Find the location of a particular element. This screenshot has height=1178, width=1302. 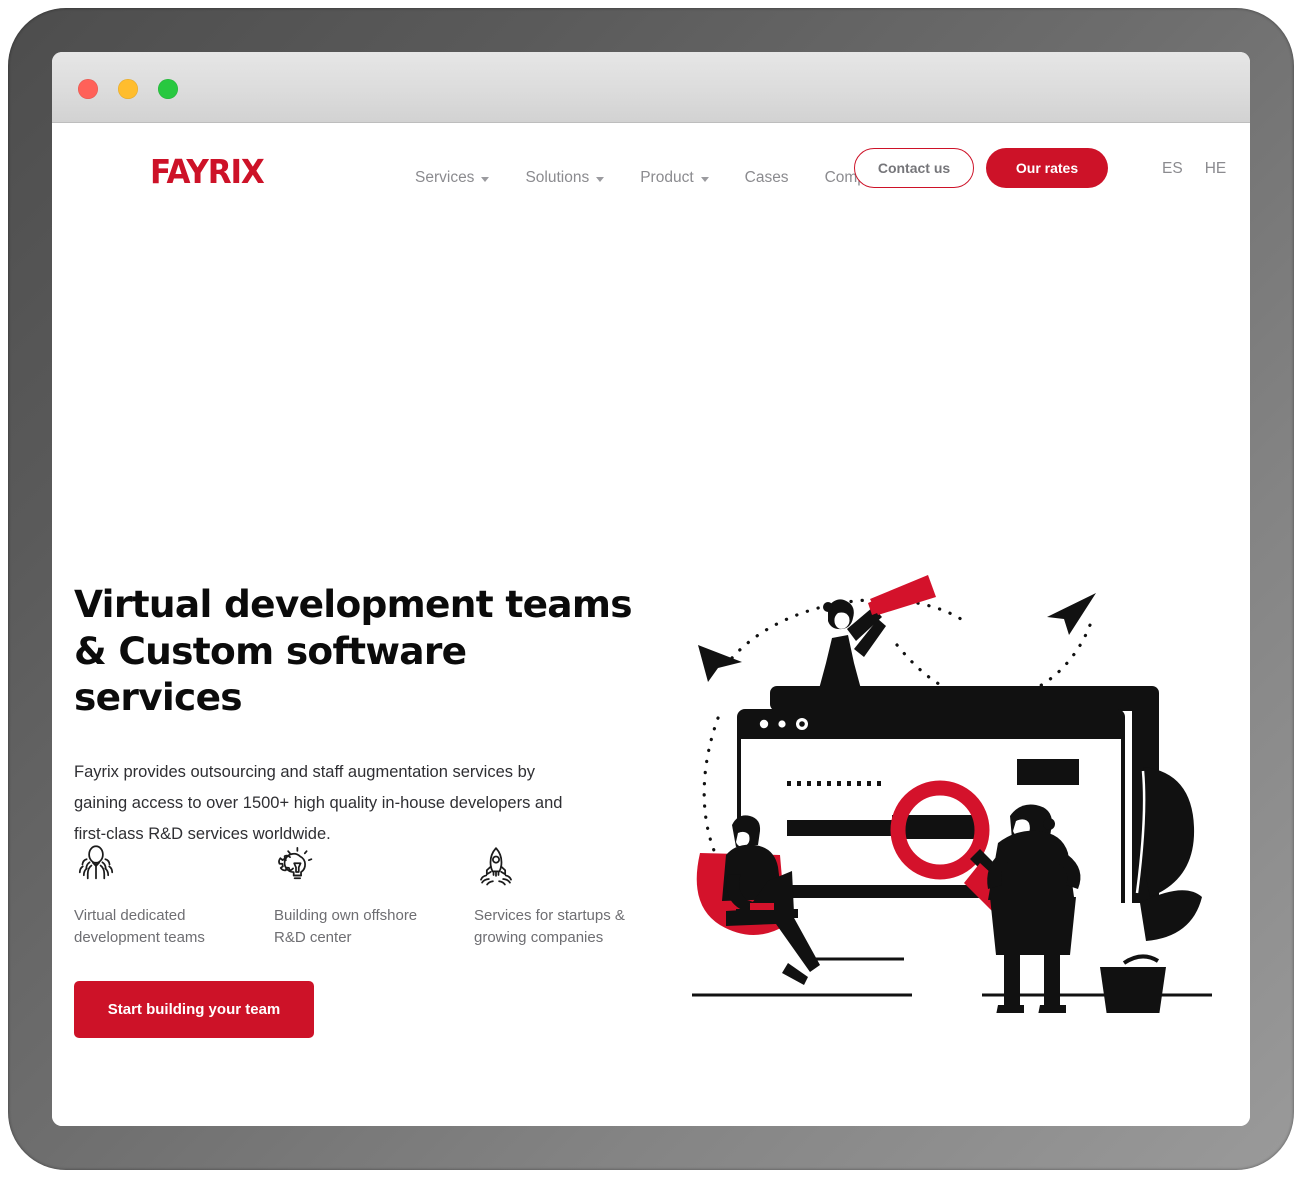

nav-item-services: Services is located at coordinates (452, 178).